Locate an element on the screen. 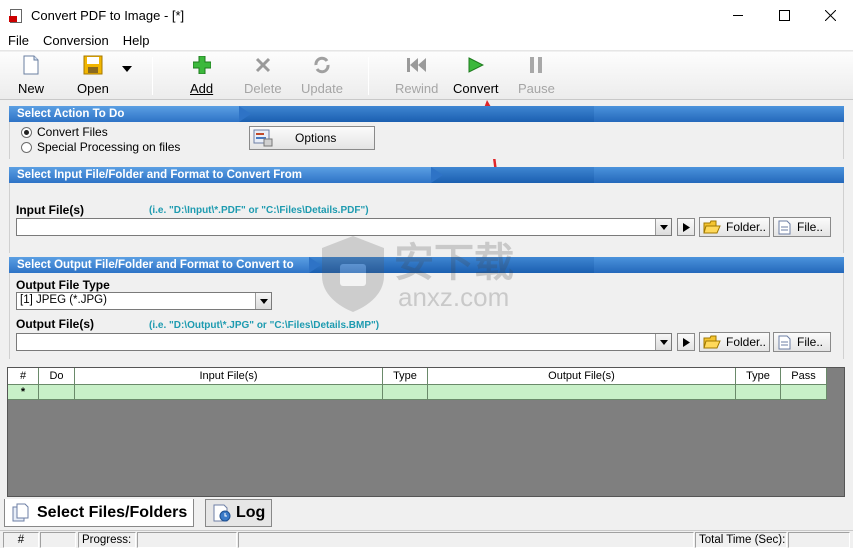  cell-do is located at coordinates (57, 392).